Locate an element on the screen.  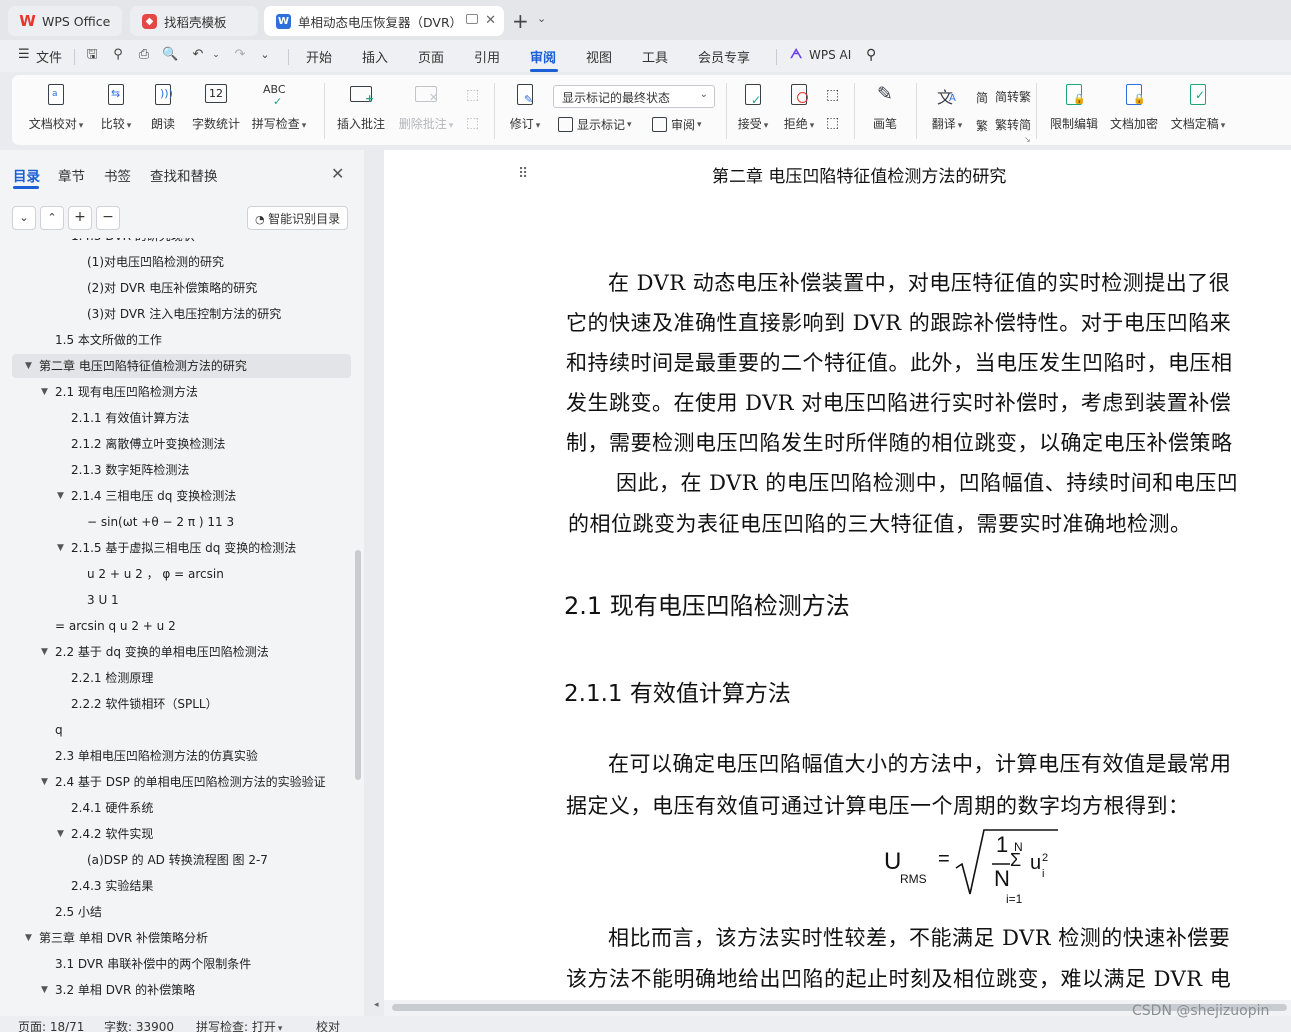
doc-check-button: a 文档校对 ▾ is located at coordinates (56, 107).